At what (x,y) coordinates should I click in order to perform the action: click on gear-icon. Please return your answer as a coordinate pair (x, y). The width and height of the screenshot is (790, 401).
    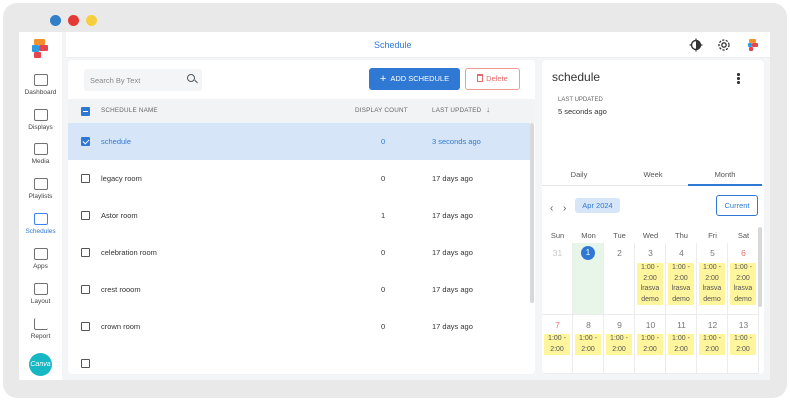
    Looking at the image, I should click on (724, 45).